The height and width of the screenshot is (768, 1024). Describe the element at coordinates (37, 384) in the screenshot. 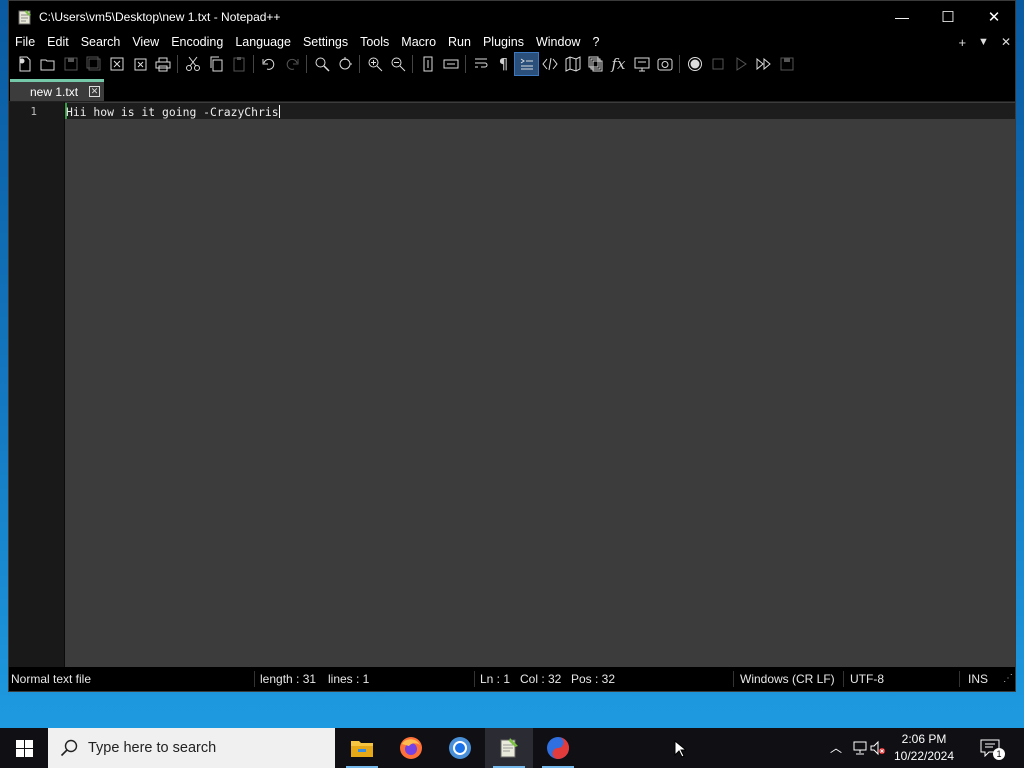

I see `line-number-gutter: 1` at that location.